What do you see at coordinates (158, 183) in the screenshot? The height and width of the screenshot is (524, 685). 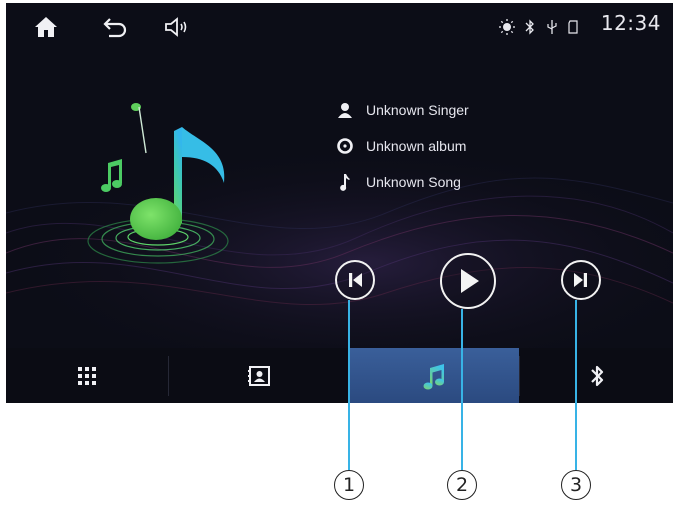 I see `music-note-artwork` at bounding box center [158, 183].